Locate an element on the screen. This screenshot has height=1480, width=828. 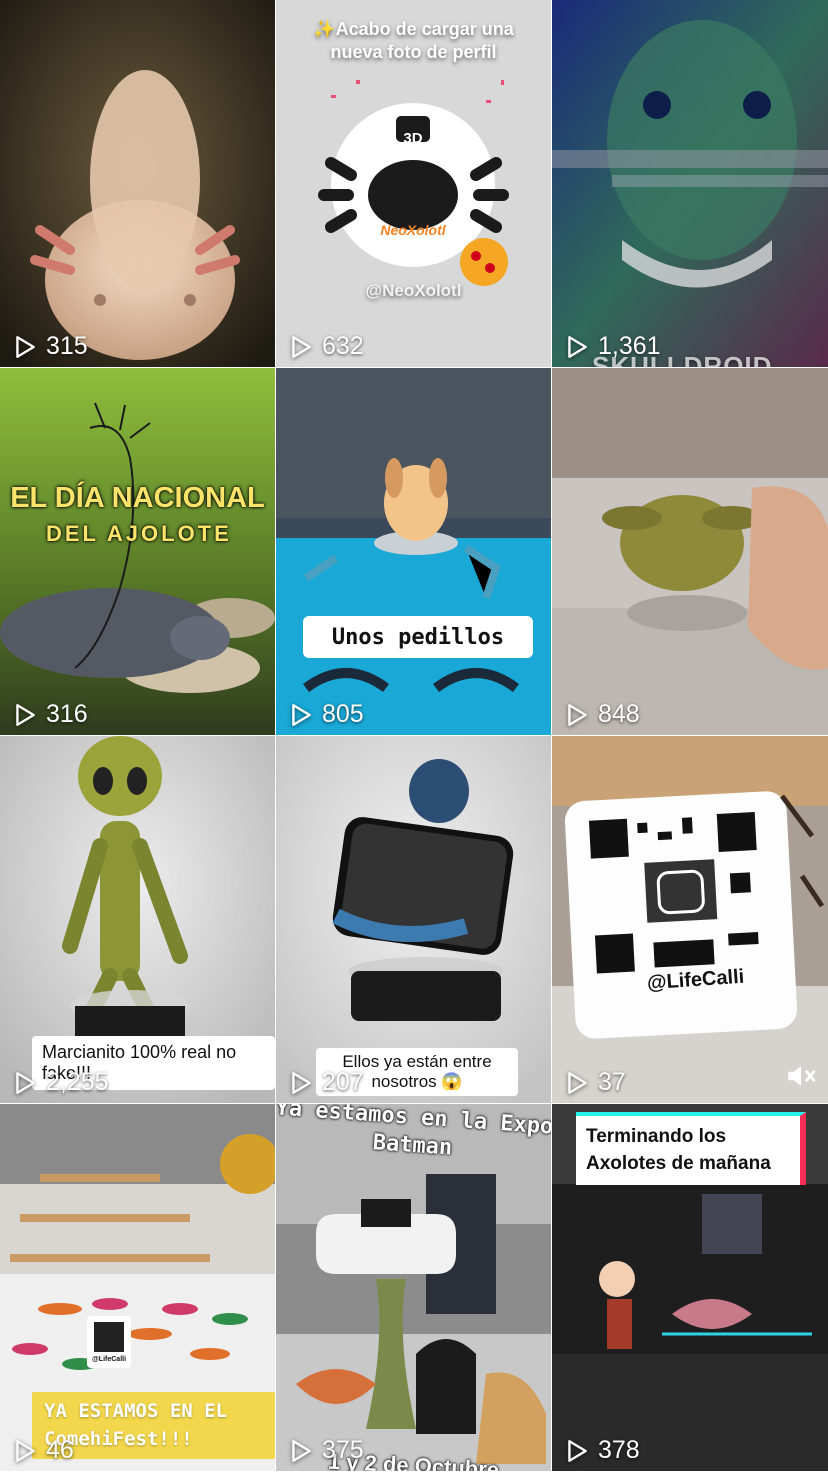
view-count-value: 37 is located at coordinates (612, 1082).